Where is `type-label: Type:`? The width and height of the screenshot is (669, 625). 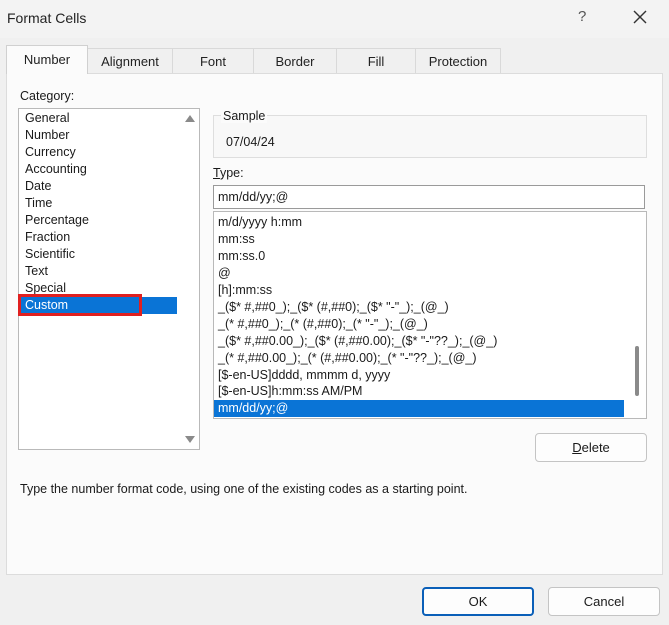
type-label: Type: is located at coordinates (228, 173).